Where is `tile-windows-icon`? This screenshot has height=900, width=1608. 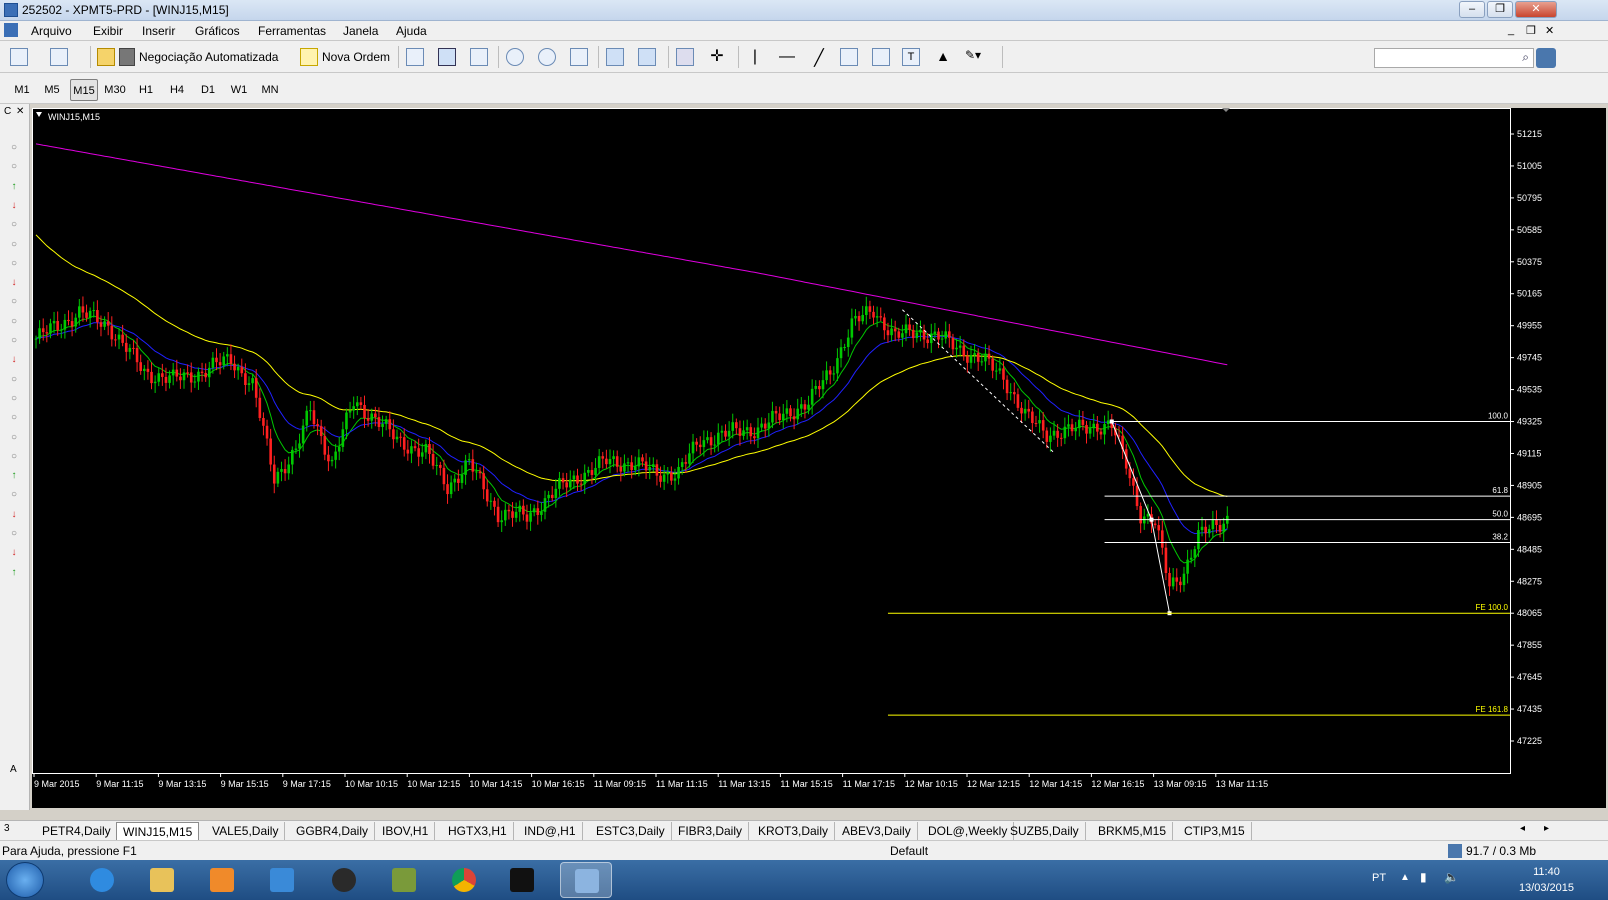
tile-windows-icon is located at coordinates (579, 57).